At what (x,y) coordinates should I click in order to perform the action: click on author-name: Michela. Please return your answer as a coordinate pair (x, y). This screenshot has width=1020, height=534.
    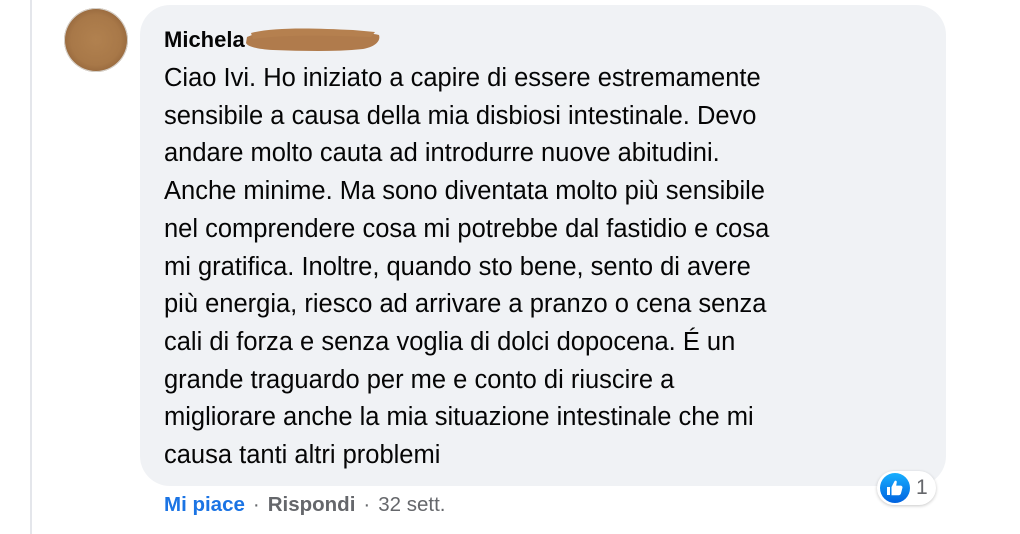
    Looking at the image, I should click on (204, 40).